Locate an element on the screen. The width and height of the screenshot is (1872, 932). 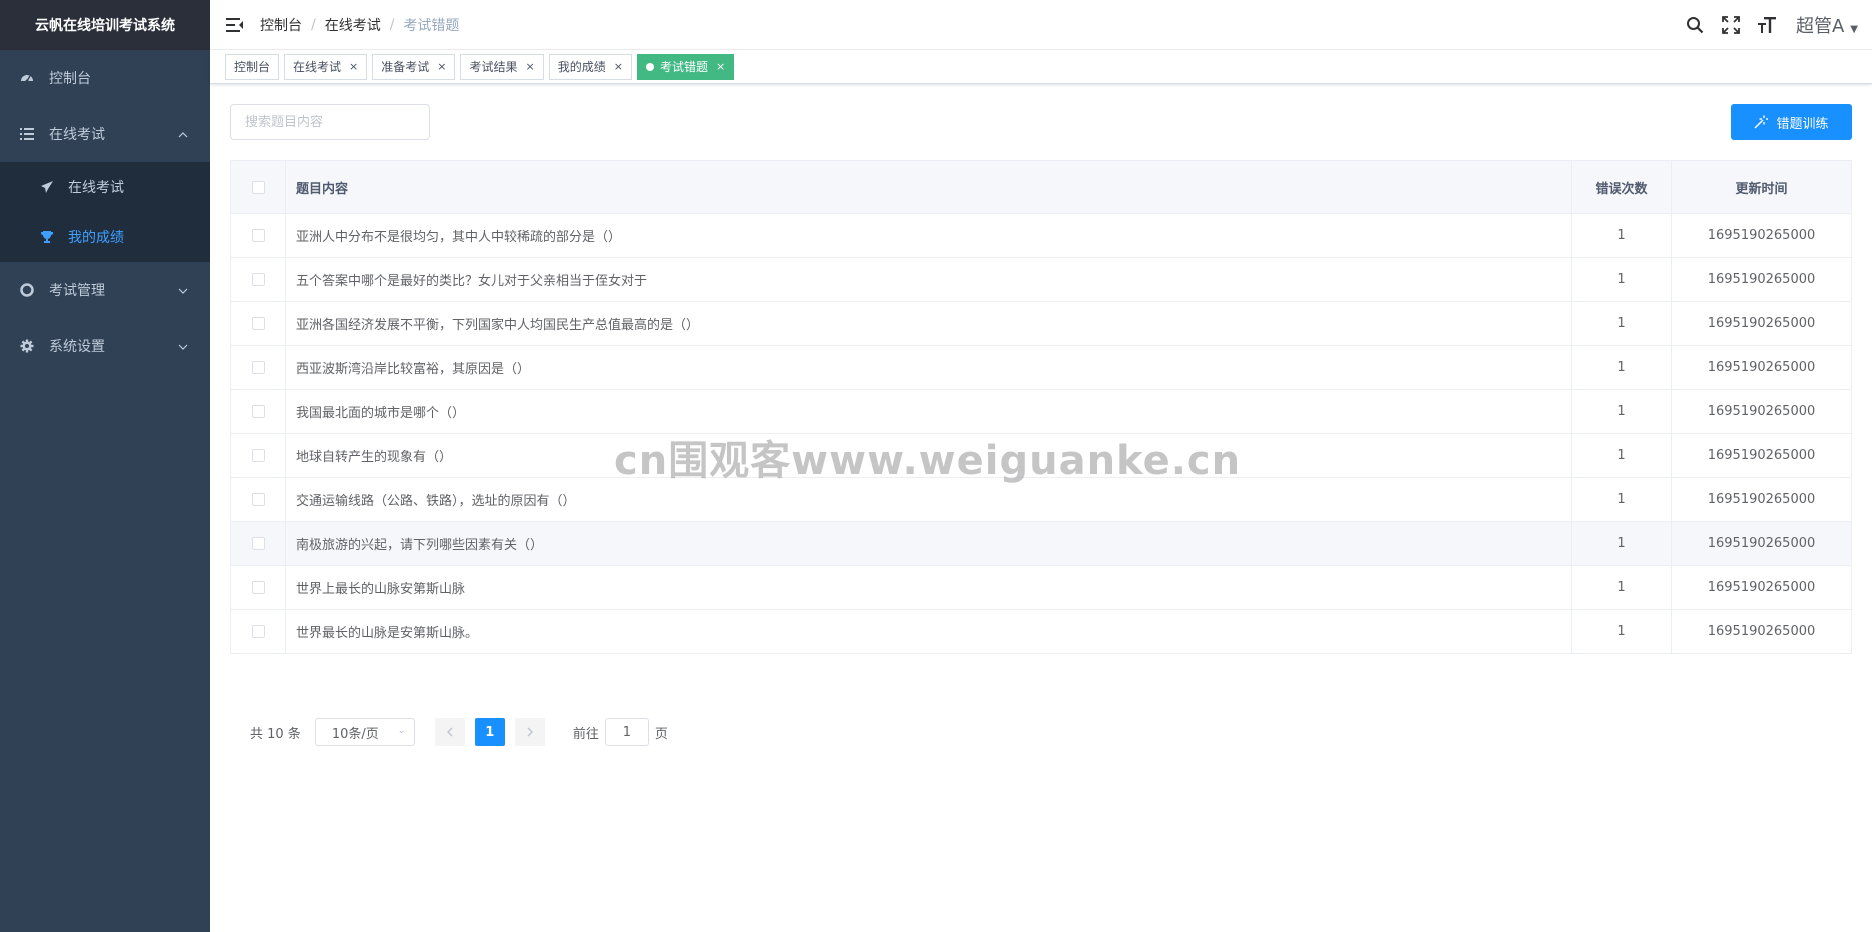
tag-label: 考试错题 is located at coordinates (683, 67).